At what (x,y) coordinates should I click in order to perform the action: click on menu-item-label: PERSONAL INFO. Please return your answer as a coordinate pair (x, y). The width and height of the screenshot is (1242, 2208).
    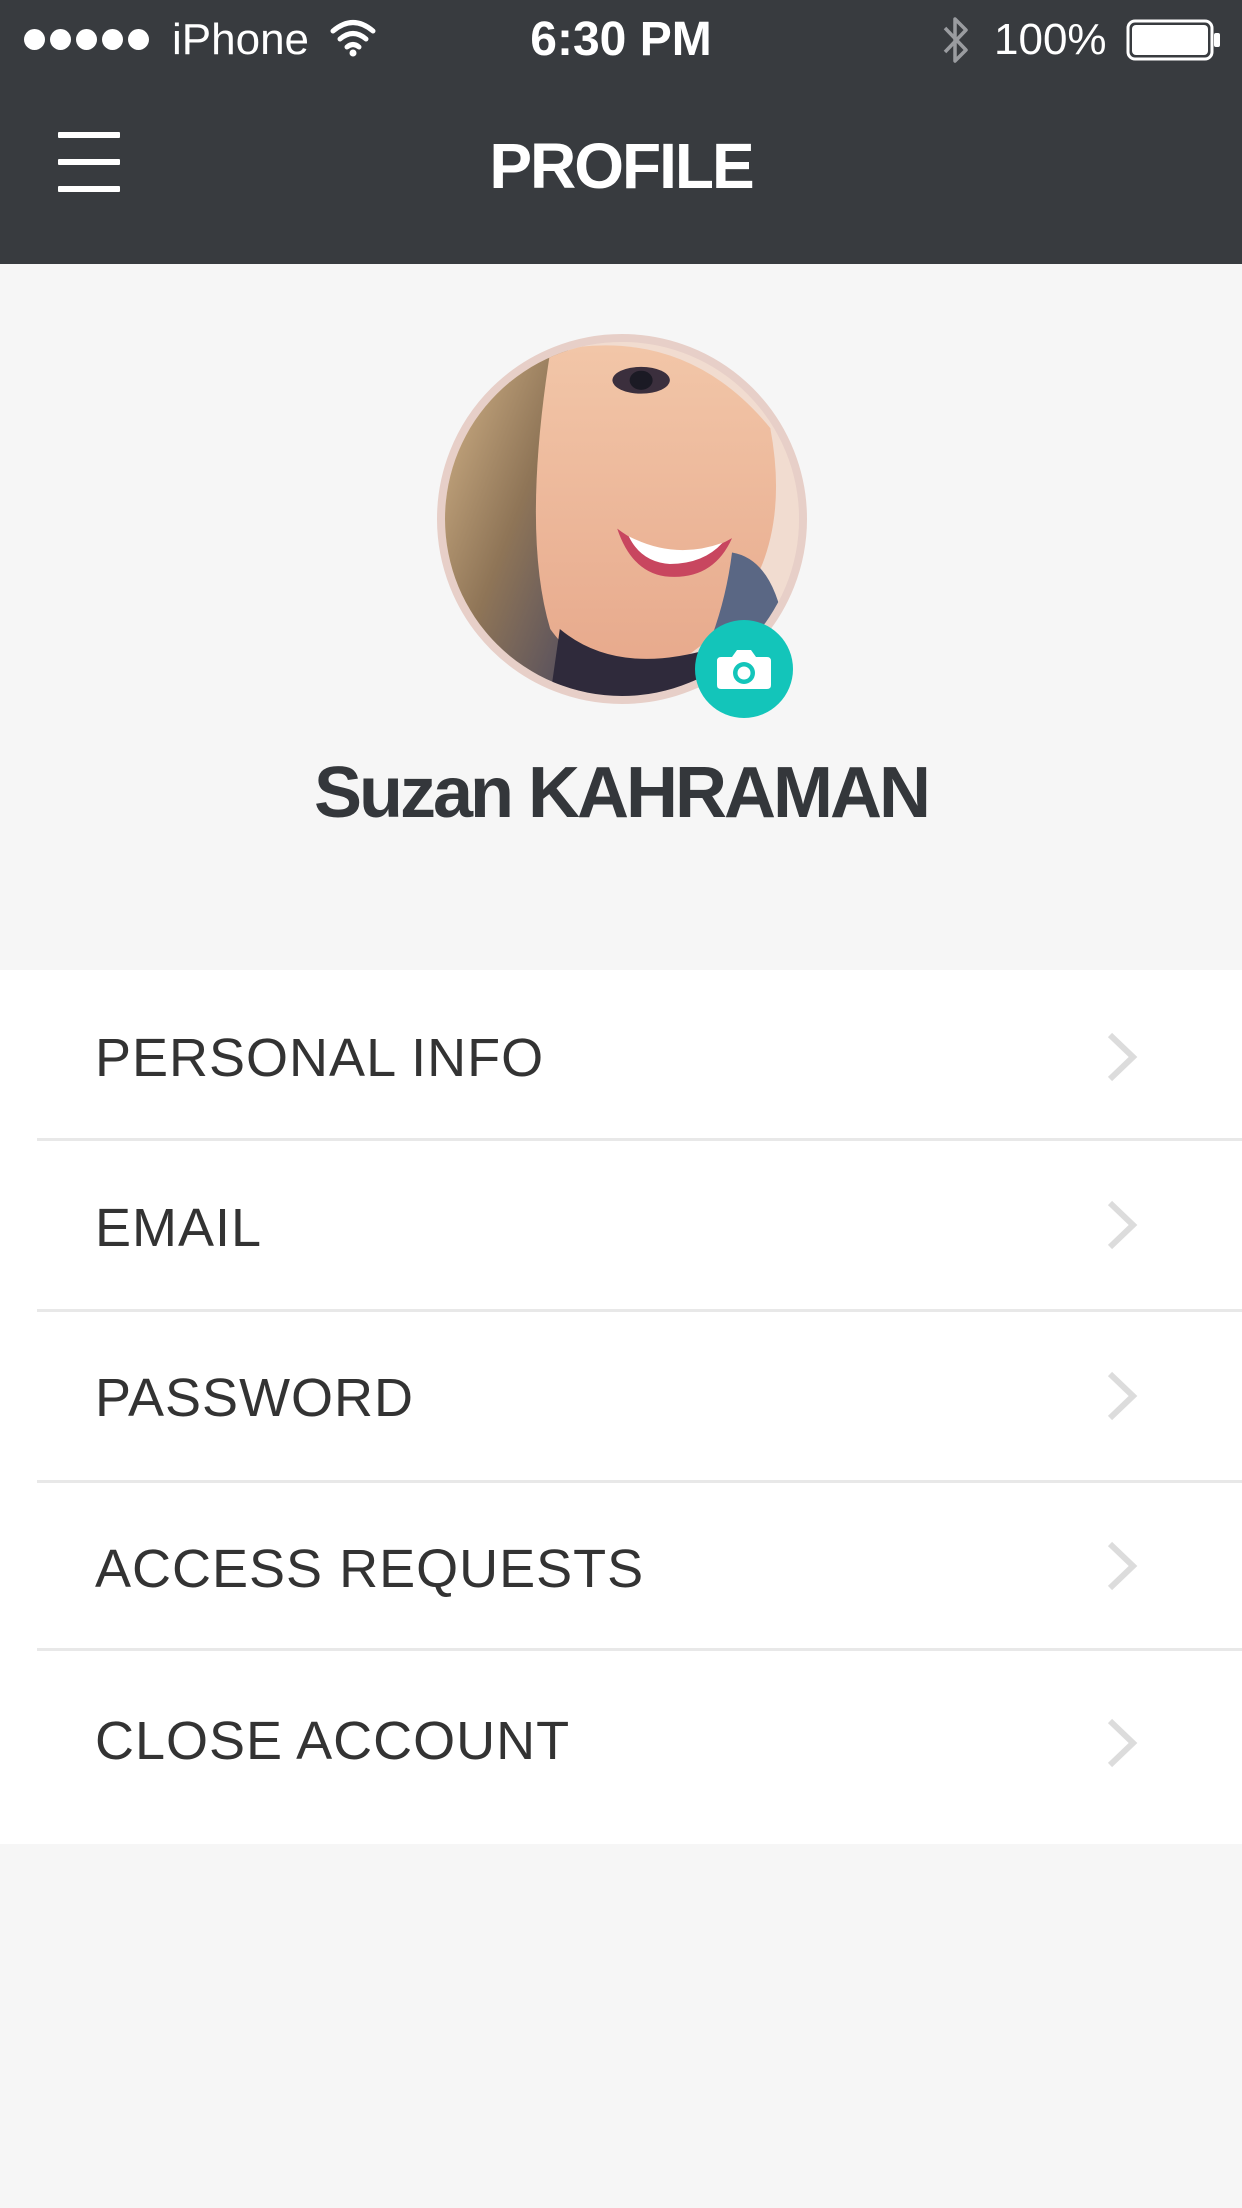
    Looking at the image, I should click on (320, 1058).